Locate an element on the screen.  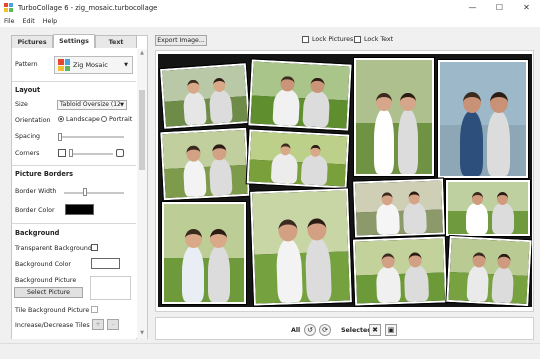
corners-slider is located at coordinates (71, 153).